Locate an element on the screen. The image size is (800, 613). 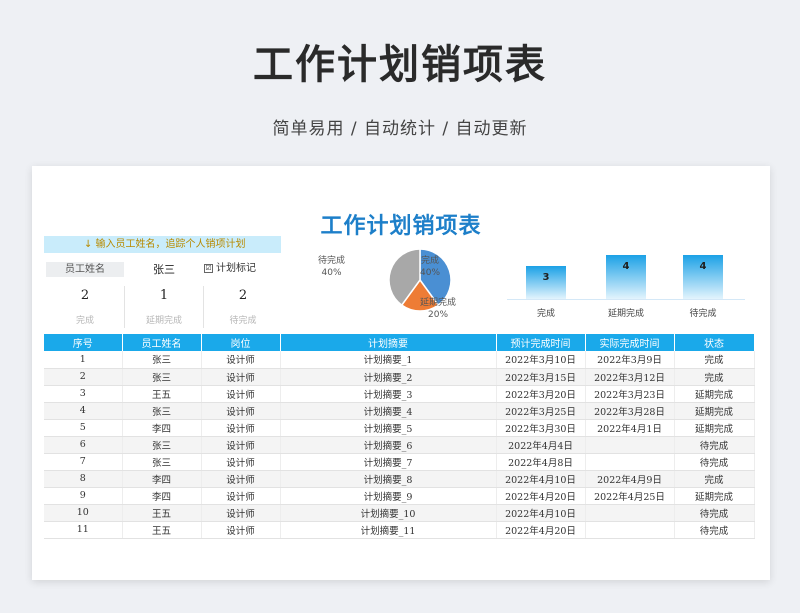
table-header-row: 序号 员工姓名 岗位 计划摘要 预计完成时间 实际完成时间 状态 is located at coordinates (399, 342).